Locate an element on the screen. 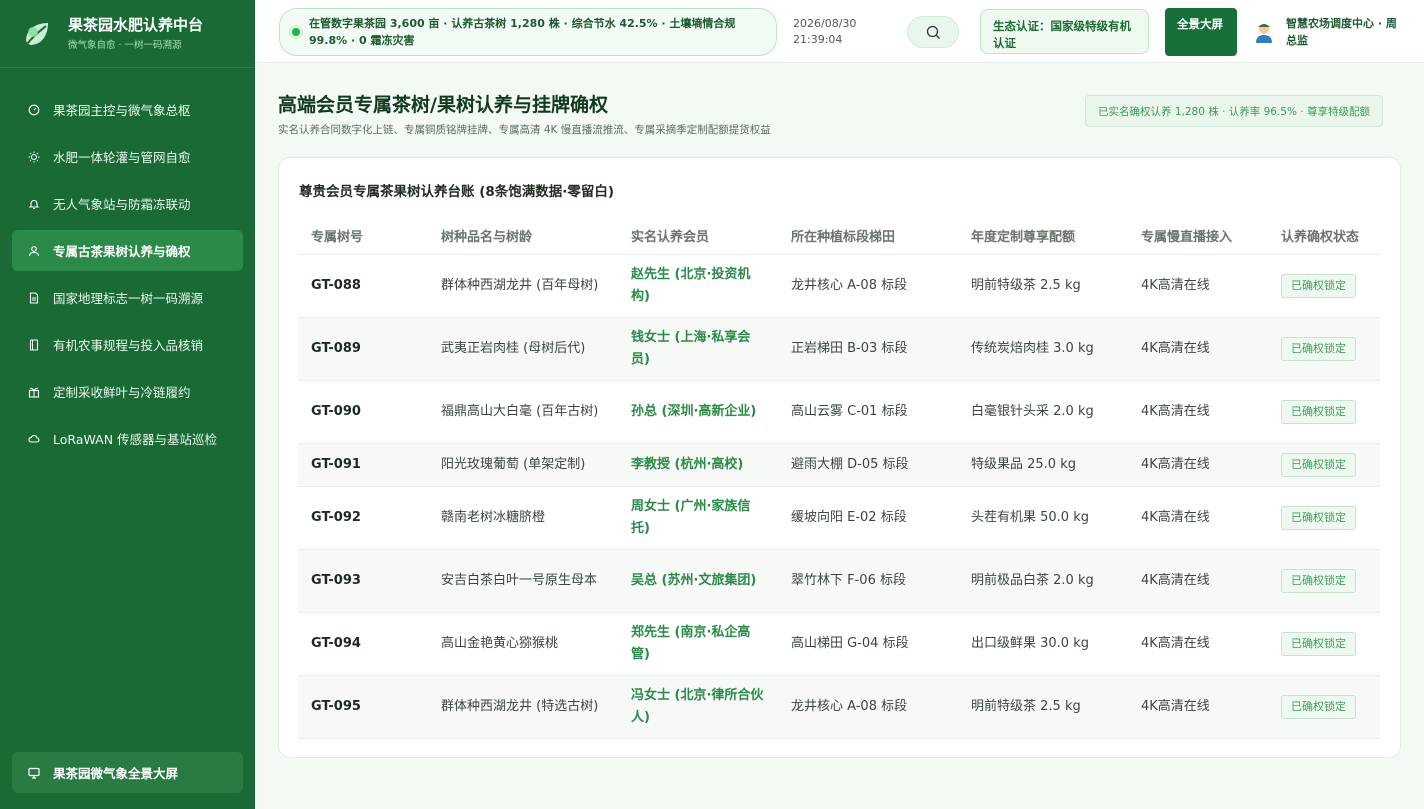  sidebar-item-4: 国家地理标志一树一码溯源 is located at coordinates (127, 297).